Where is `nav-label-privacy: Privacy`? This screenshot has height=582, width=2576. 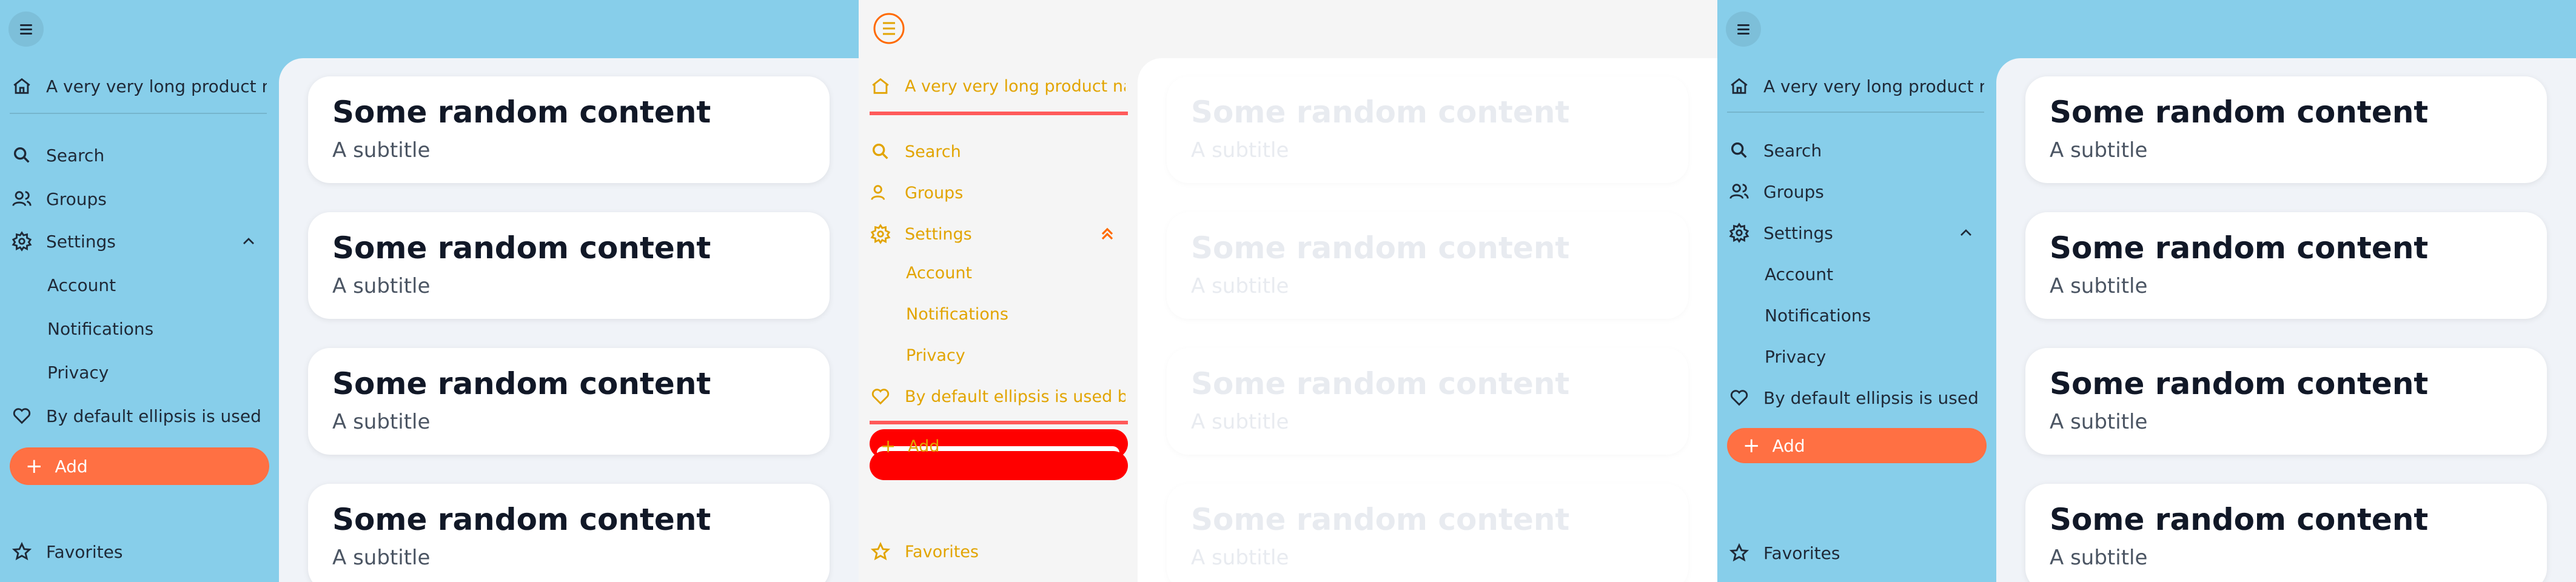 nav-label-privacy: Privacy is located at coordinates (1795, 356).